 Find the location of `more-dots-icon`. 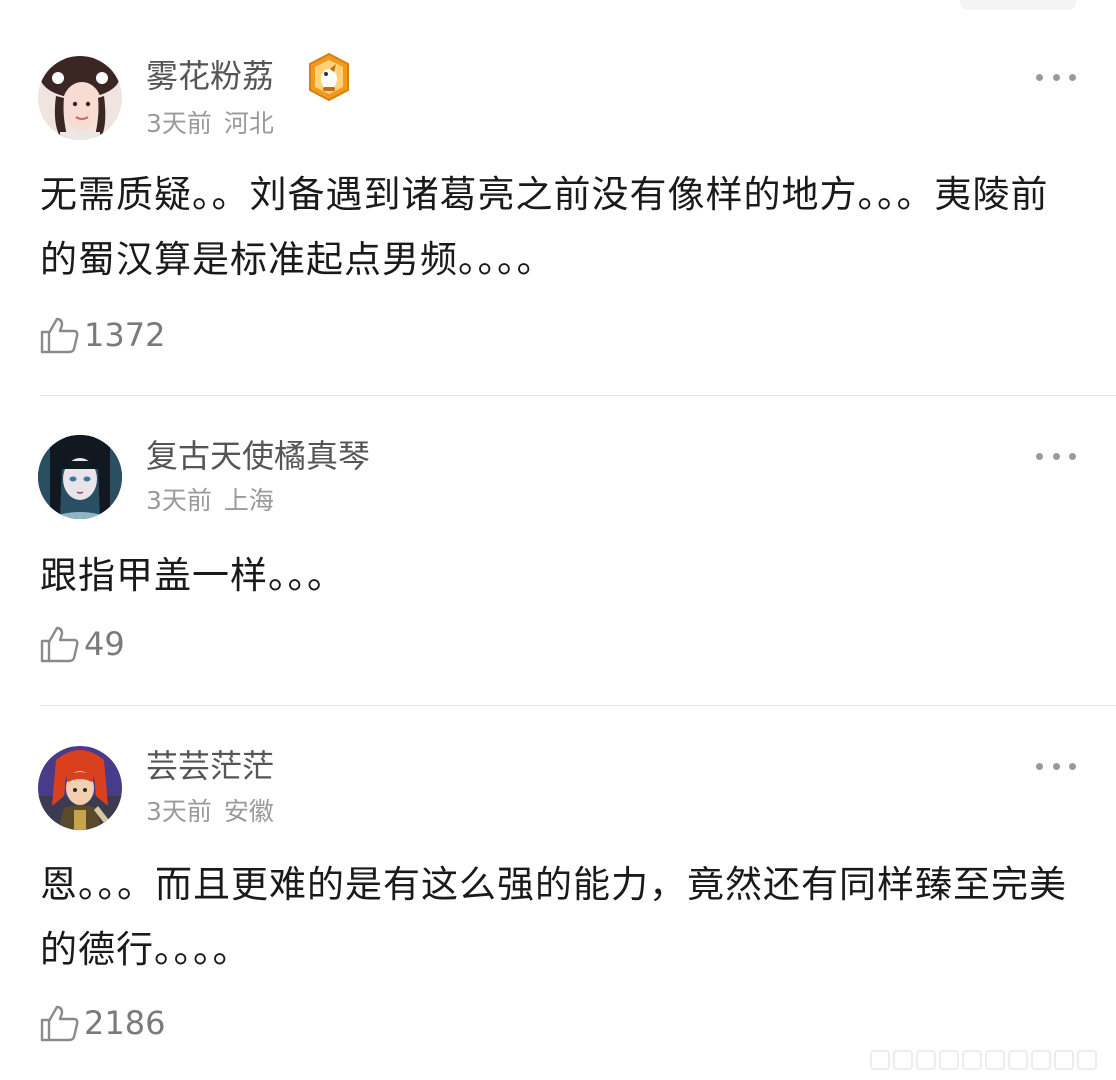

more-dots-icon is located at coordinates (1056, 766).